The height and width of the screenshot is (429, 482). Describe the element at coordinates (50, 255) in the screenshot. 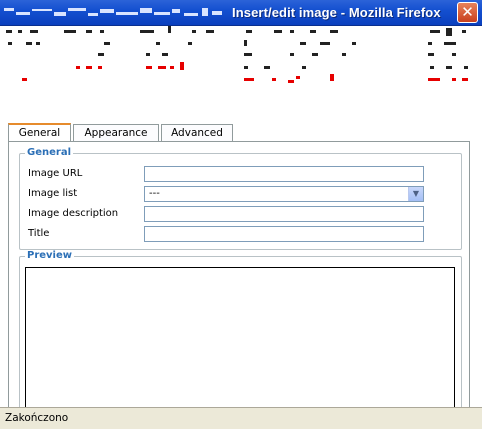

I see `preview-legend: Preview` at that location.